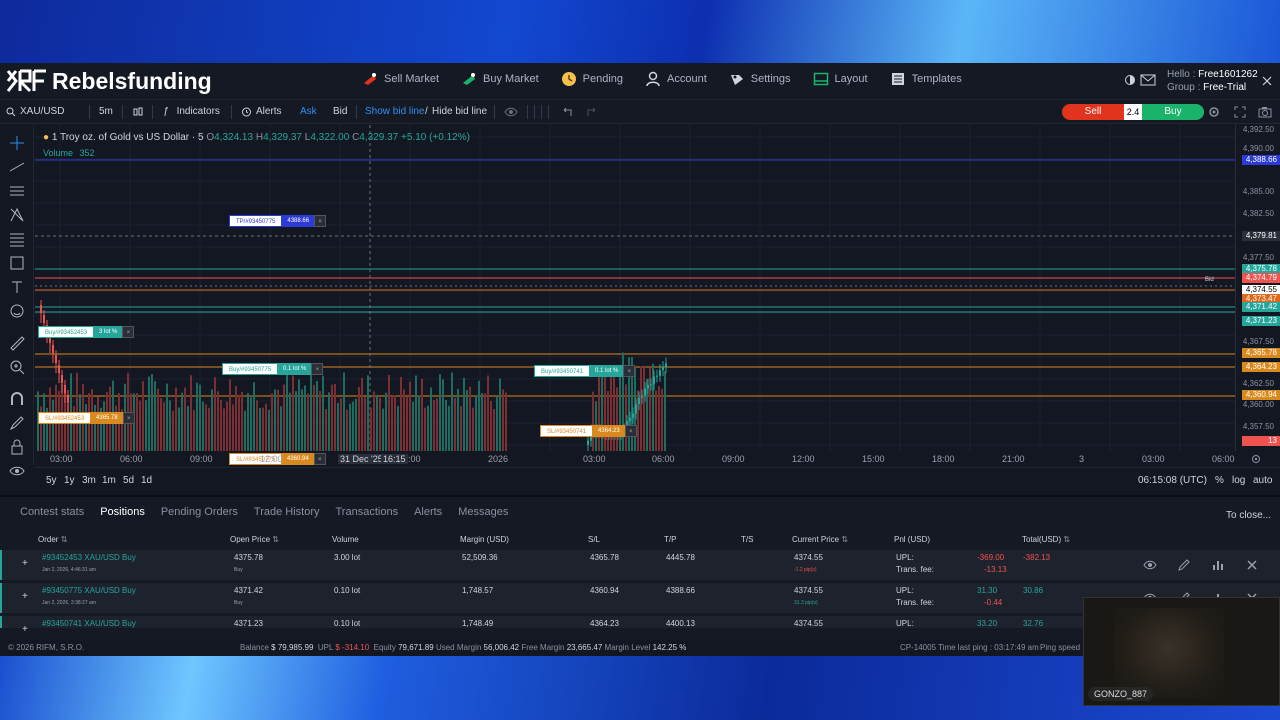  What do you see at coordinates (86, 332) in the screenshot?
I see `order-label: Buy/#93452453 3 lot % ×` at bounding box center [86, 332].